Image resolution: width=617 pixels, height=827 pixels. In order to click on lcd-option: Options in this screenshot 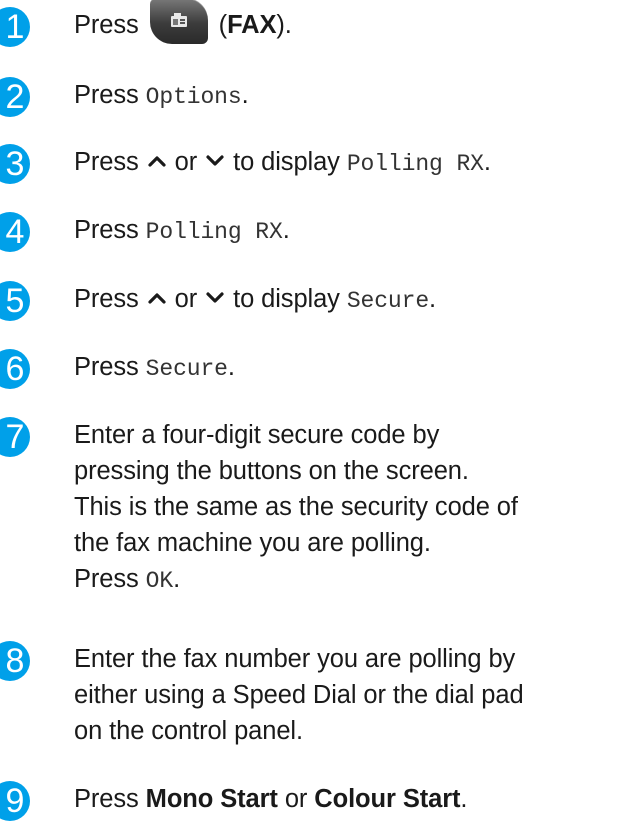, I will do `click(193, 97)`.